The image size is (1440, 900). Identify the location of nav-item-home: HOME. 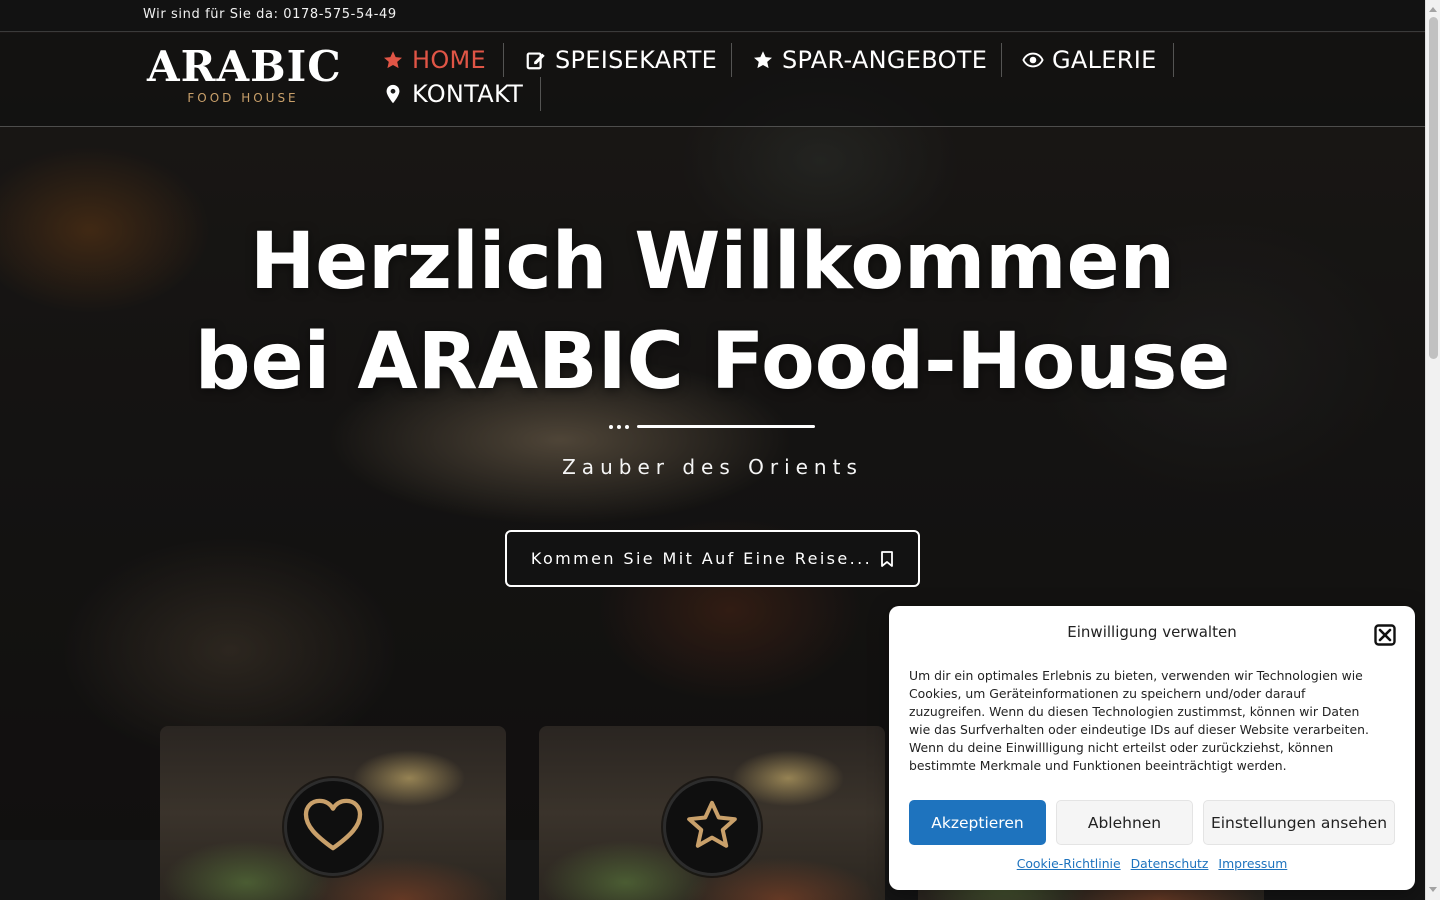
(434, 60).